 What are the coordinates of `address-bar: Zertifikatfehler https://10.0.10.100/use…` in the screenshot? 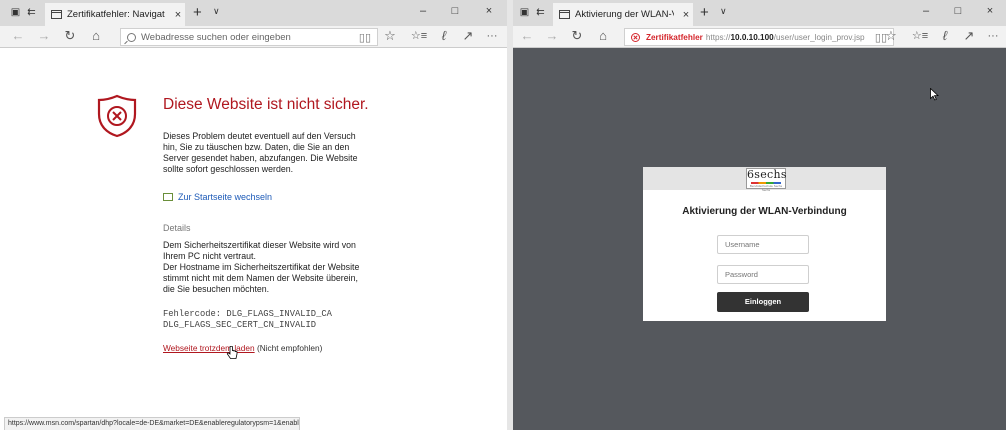 It's located at (759, 37).